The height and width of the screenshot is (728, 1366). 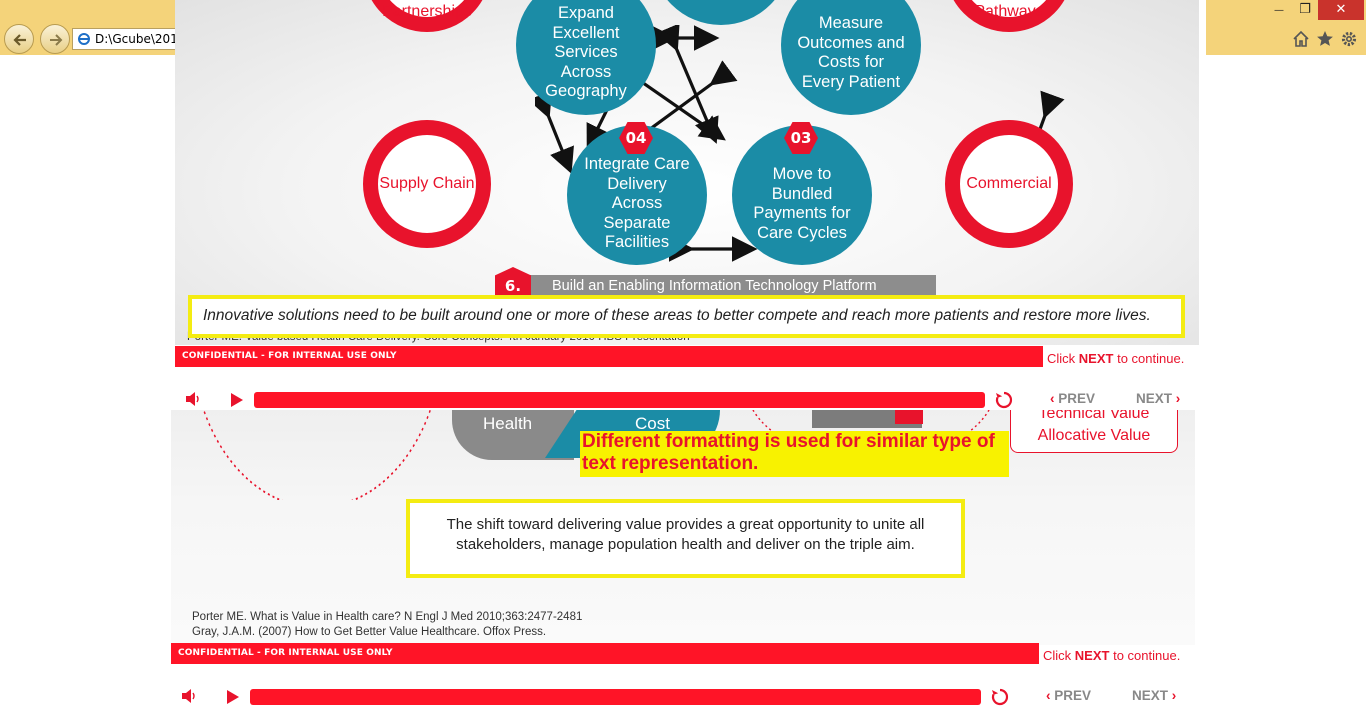 What do you see at coordinates (1349, 39) in the screenshot?
I see `settings-icon` at bounding box center [1349, 39].